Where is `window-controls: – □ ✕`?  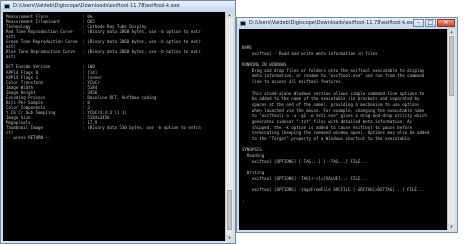 window-controls: – □ ✕ is located at coordinates (434, 23).